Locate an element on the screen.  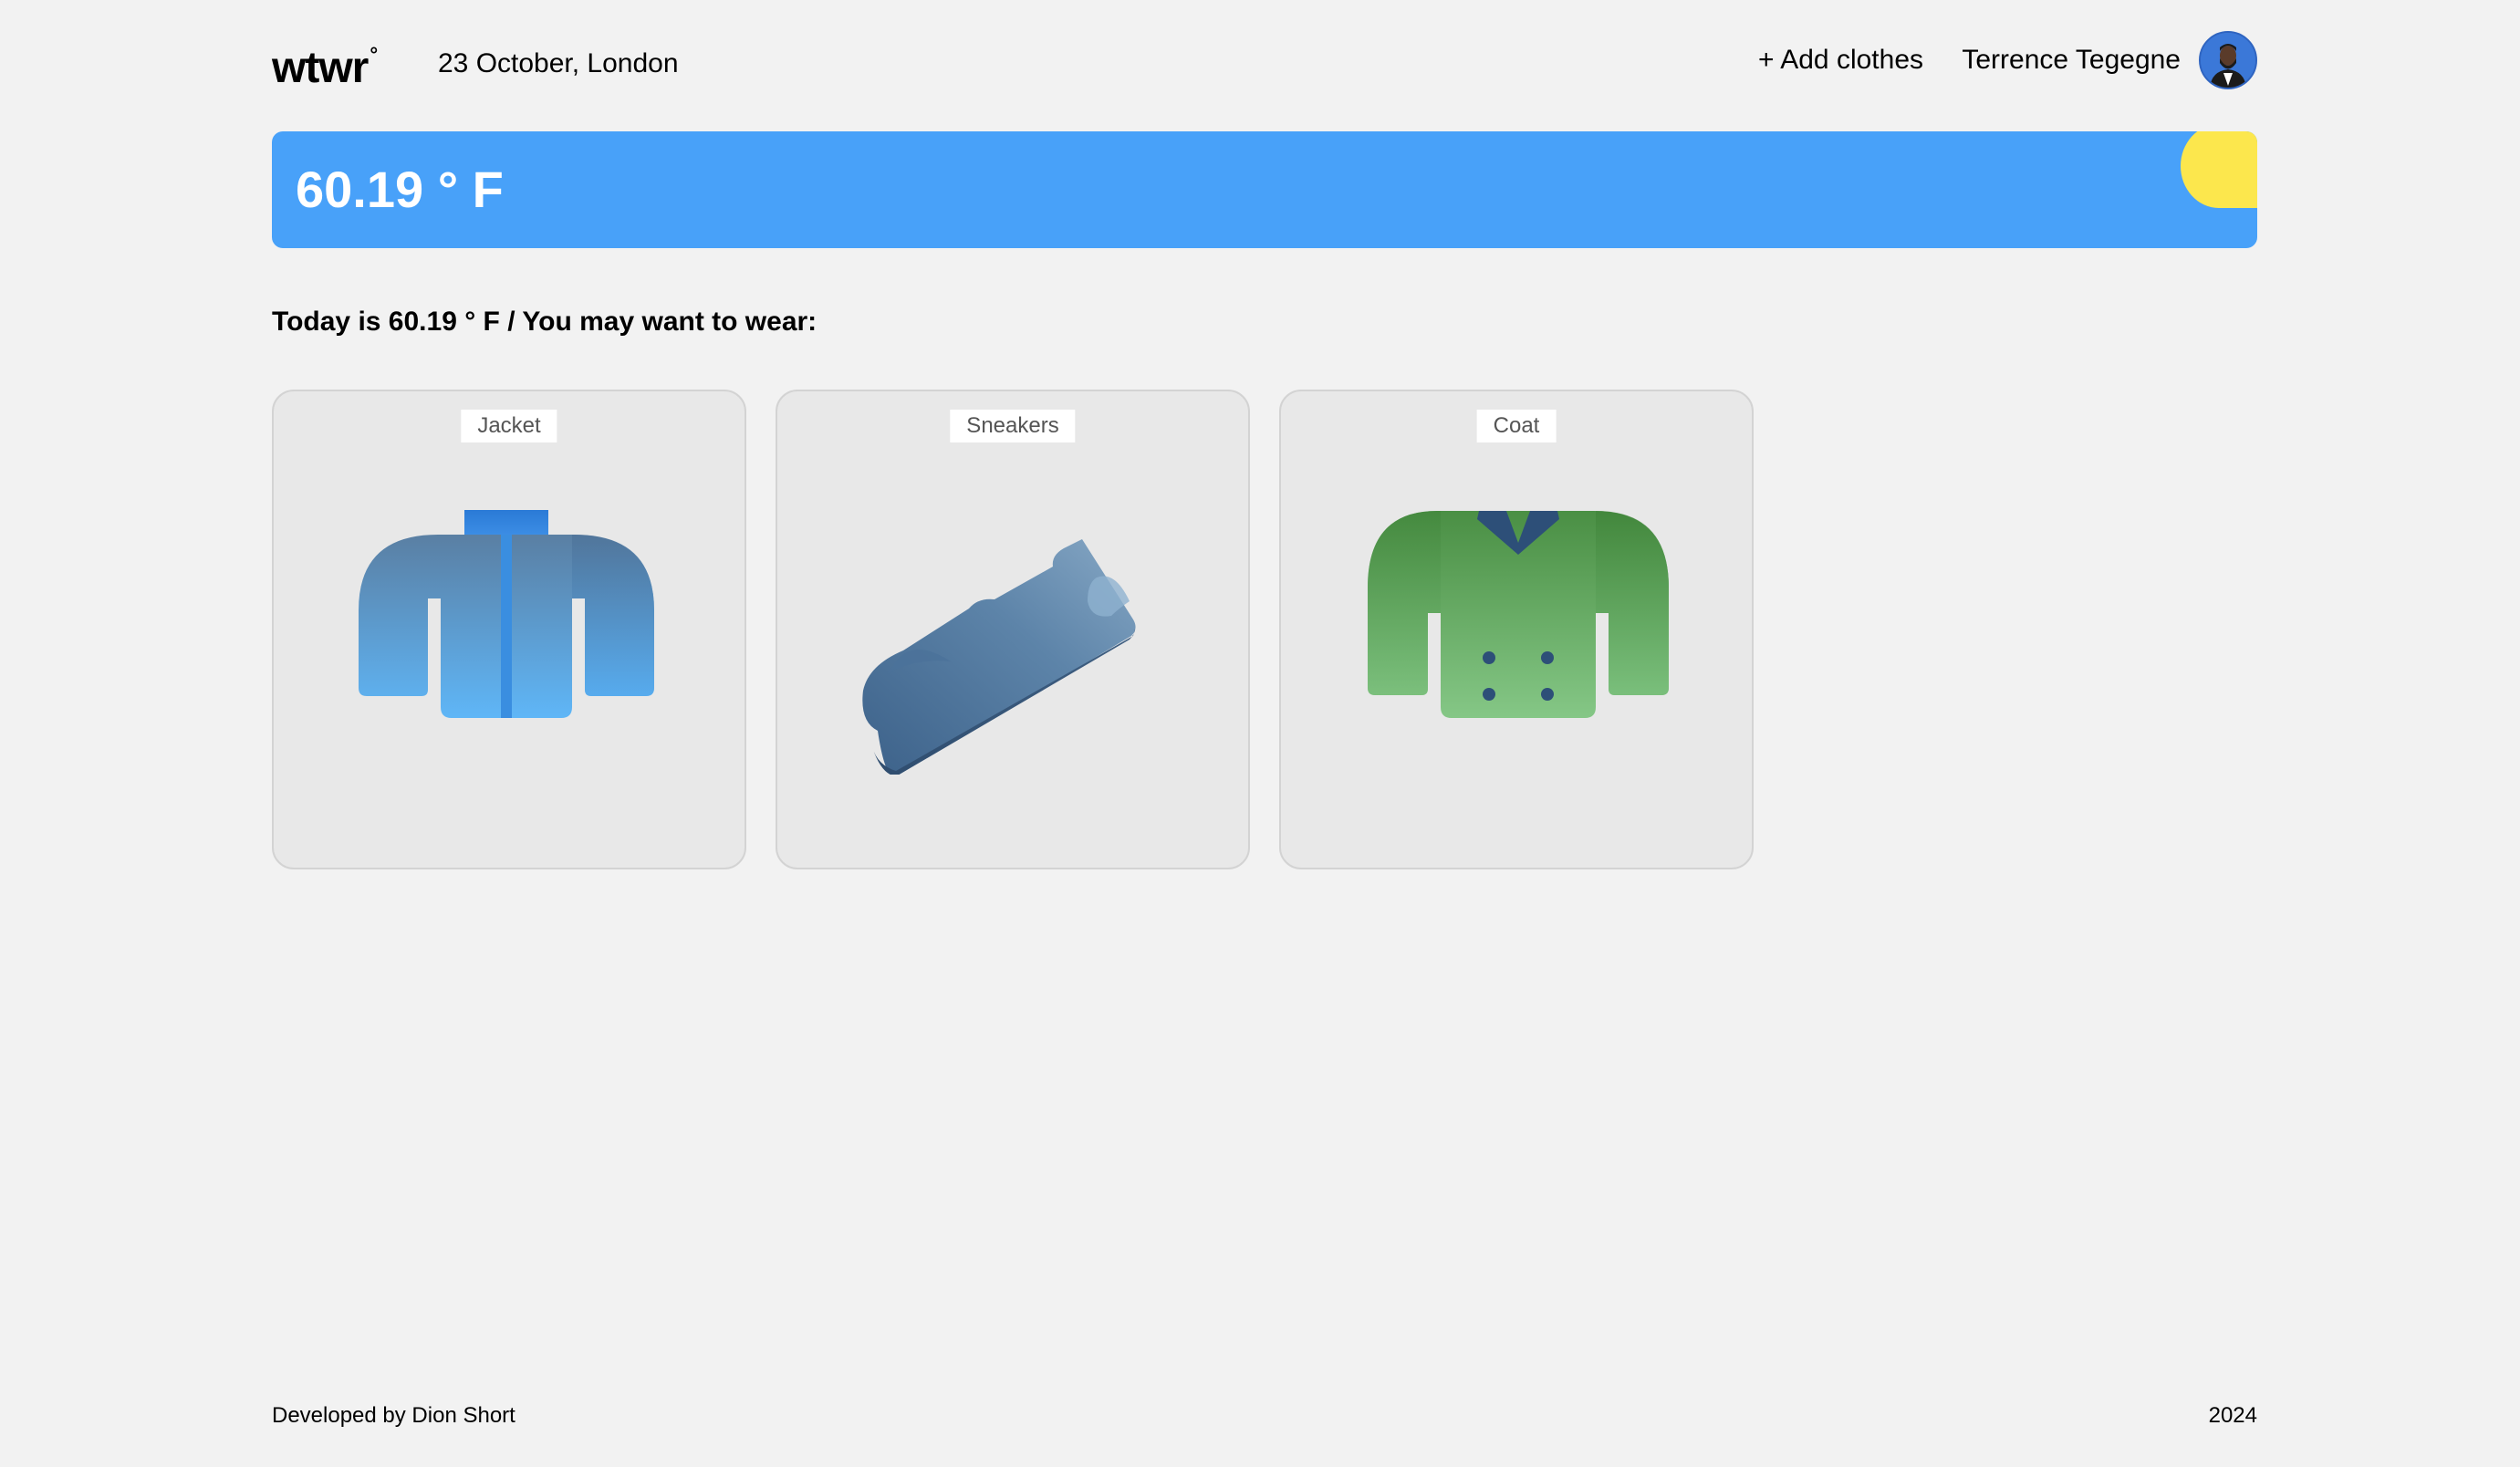
logo-text: wtwr is located at coordinates (321, 68).